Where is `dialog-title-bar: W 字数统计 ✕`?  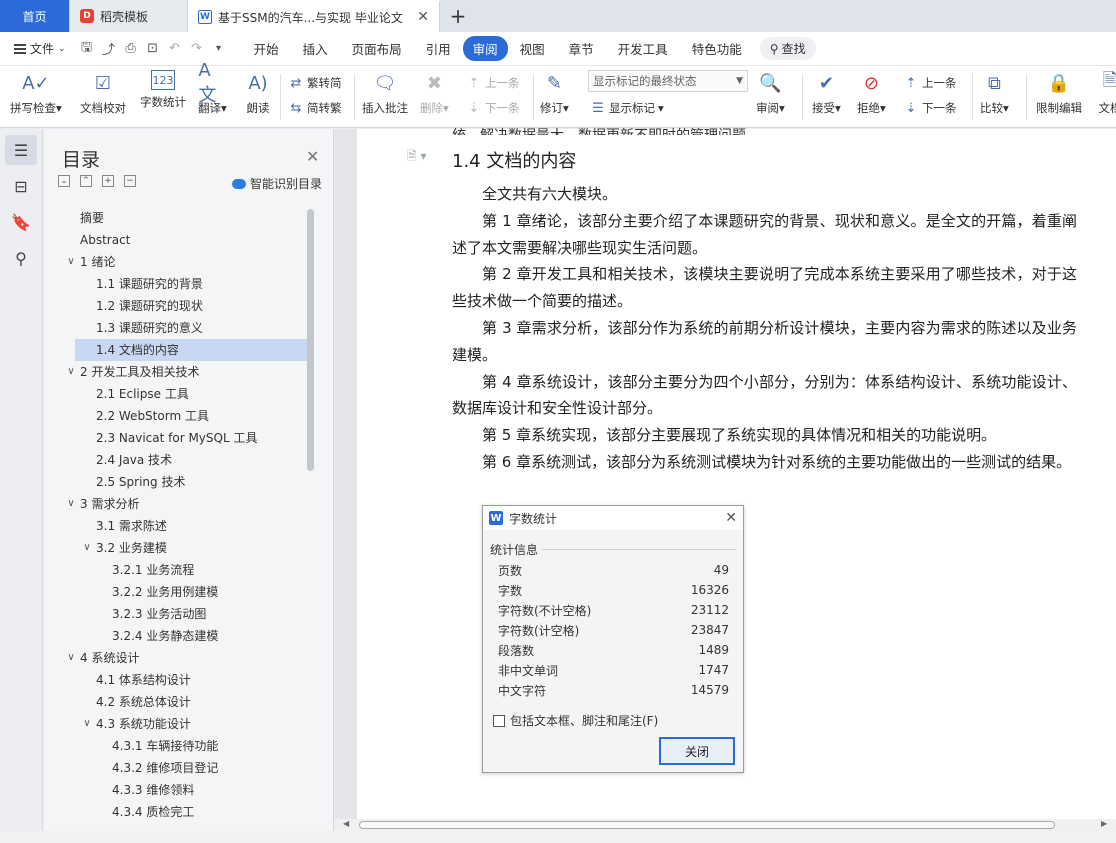
dialog-title-bar: W 字数统计 ✕ is located at coordinates (613, 518).